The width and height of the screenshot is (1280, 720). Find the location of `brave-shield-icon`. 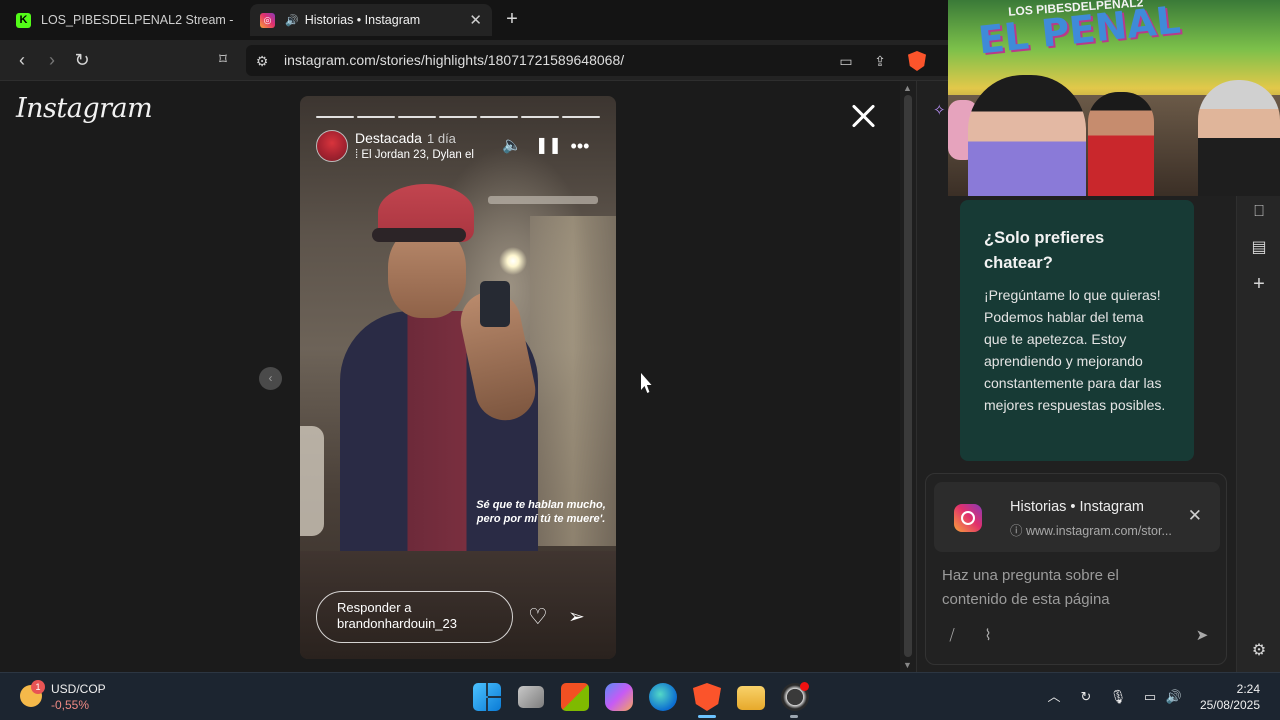

brave-shield-icon is located at coordinates (917, 61).